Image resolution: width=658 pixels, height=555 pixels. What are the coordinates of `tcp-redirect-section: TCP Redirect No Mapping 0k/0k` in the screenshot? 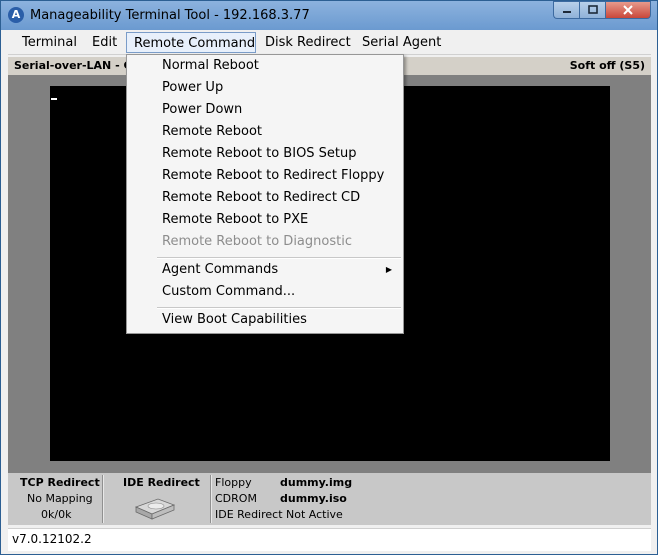 It's located at (55, 499).